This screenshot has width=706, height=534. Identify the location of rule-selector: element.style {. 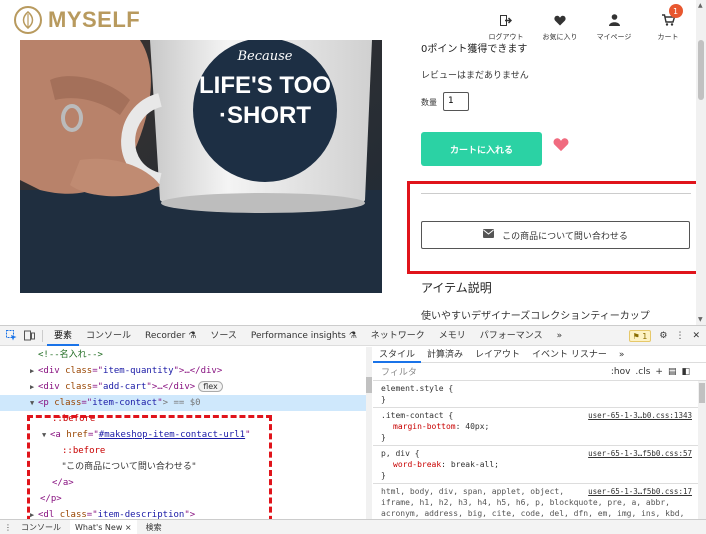
(417, 388).